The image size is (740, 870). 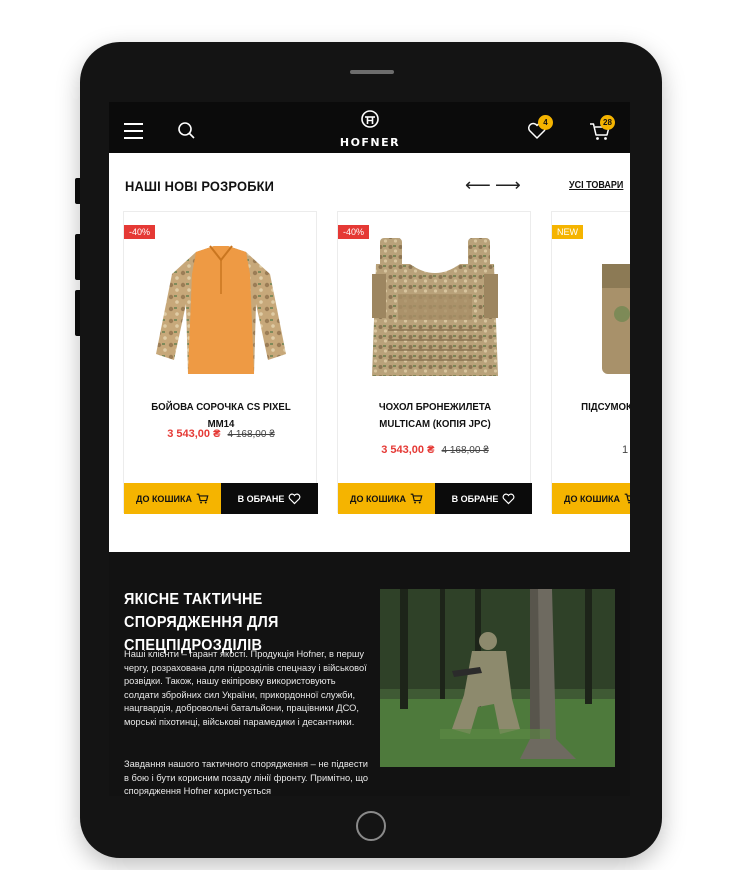 I want to click on tablet-speaker, so click(x=372, y=72).